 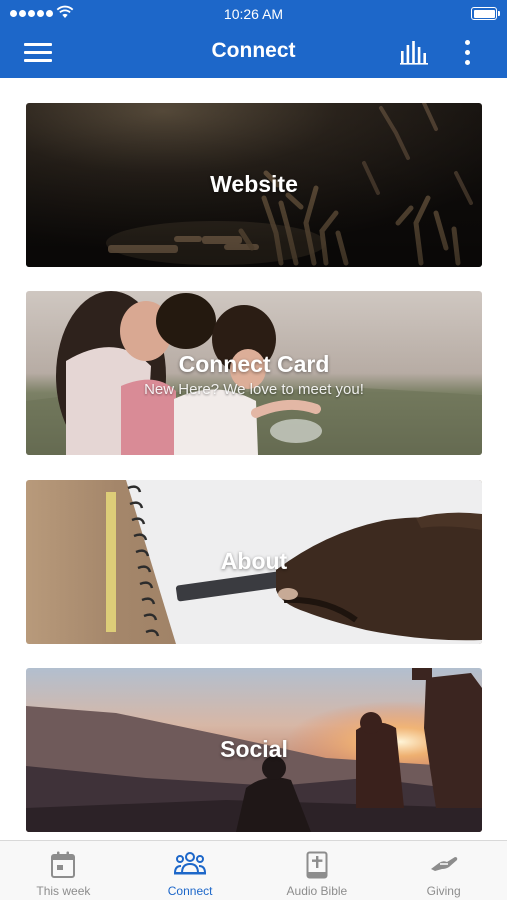 What do you see at coordinates (254, 389) in the screenshot?
I see `card-subtitle: New Here? We love to meet you!` at bounding box center [254, 389].